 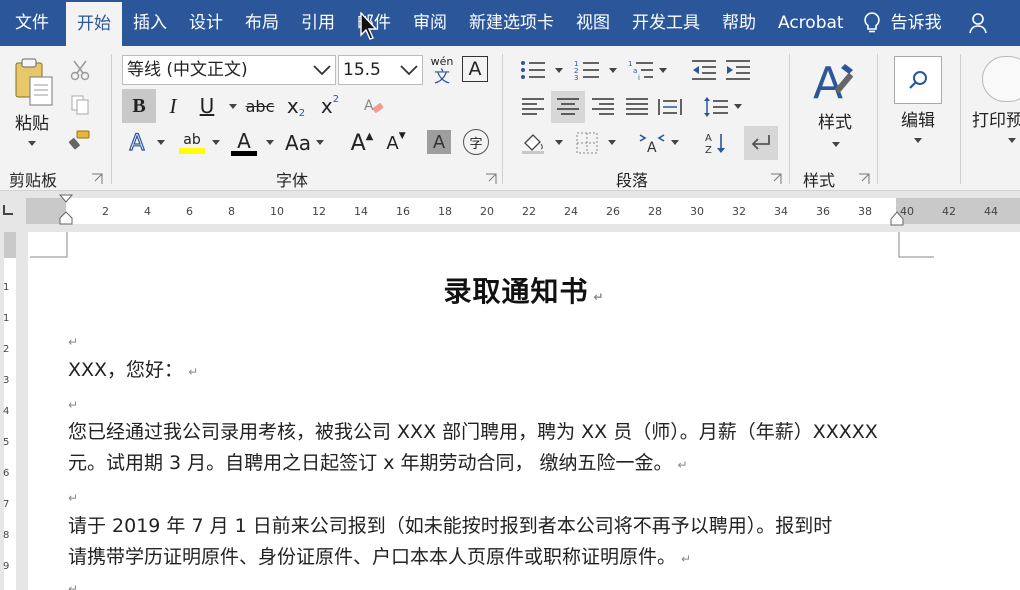 What do you see at coordinates (207, 106) in the screenshot?
I see `underline-button: U` at bounding box center [207, 106].